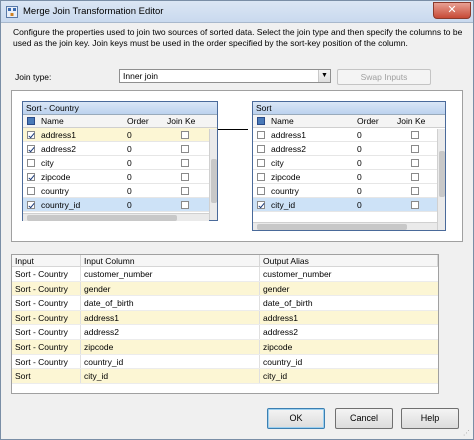 The image size is (474, 440). What do you see at coordinates (170, 274) in the screenshot?
I see `grid-cell-input-column: customer_number` at bounding box center [170, 274].